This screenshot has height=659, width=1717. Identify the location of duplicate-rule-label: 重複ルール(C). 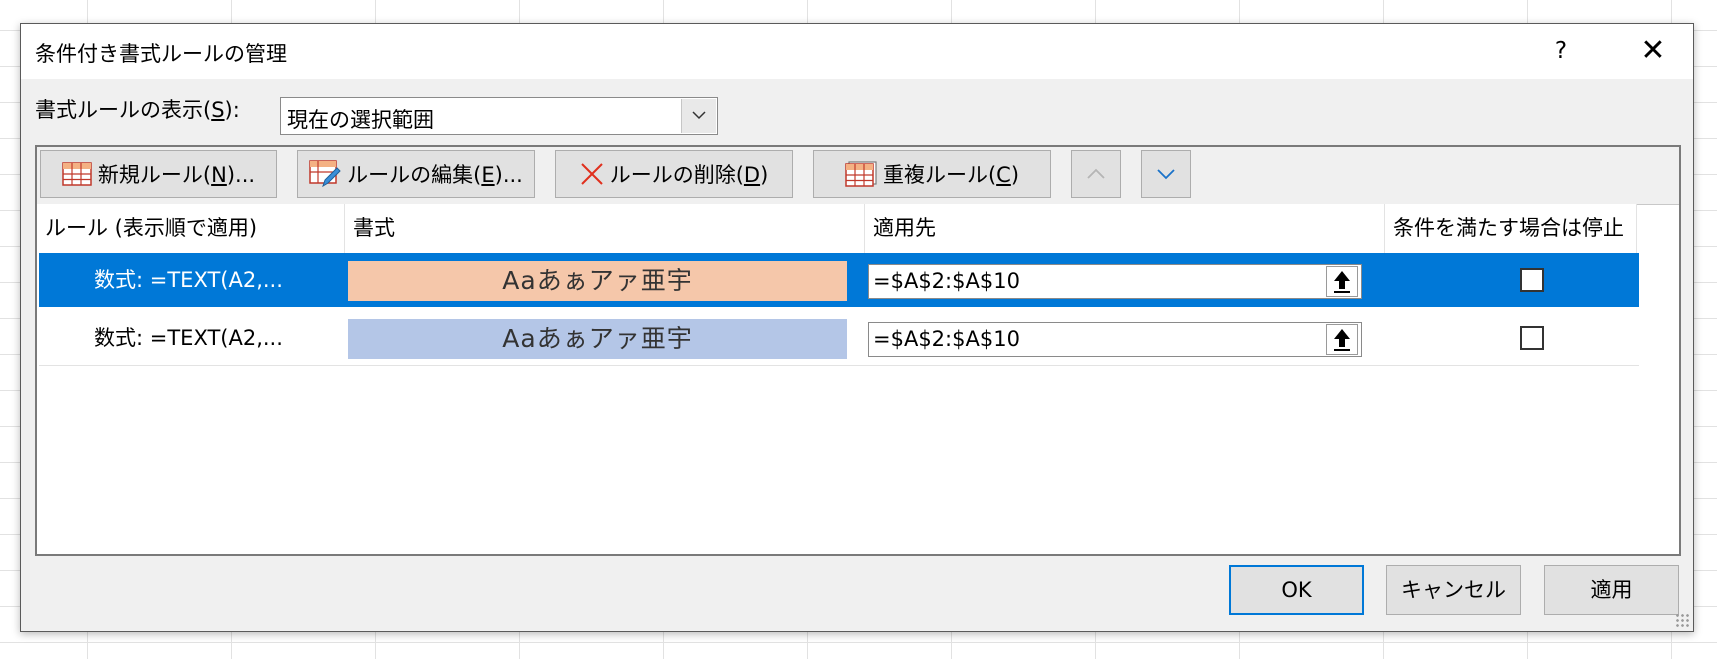
(951, 174).